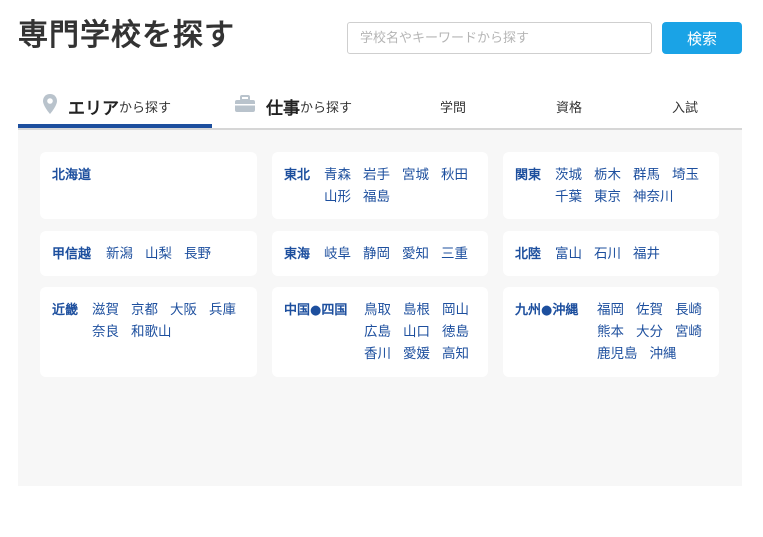 This screenshot has height=537, width=763. I want to click on region-card-kyushu-okinawa: 九州●沖縄 福岡 佐賀 長崎 熊本 大分 宮崎 鹿児島 沖縄, so click(611, 332).